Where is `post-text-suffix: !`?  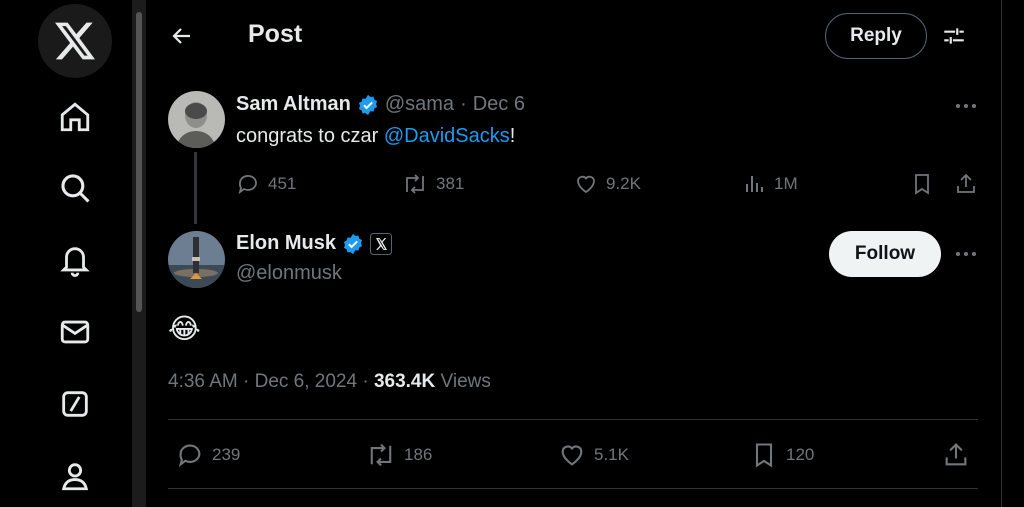 post-text-suffix: ! is located at coordinates (512, 136).